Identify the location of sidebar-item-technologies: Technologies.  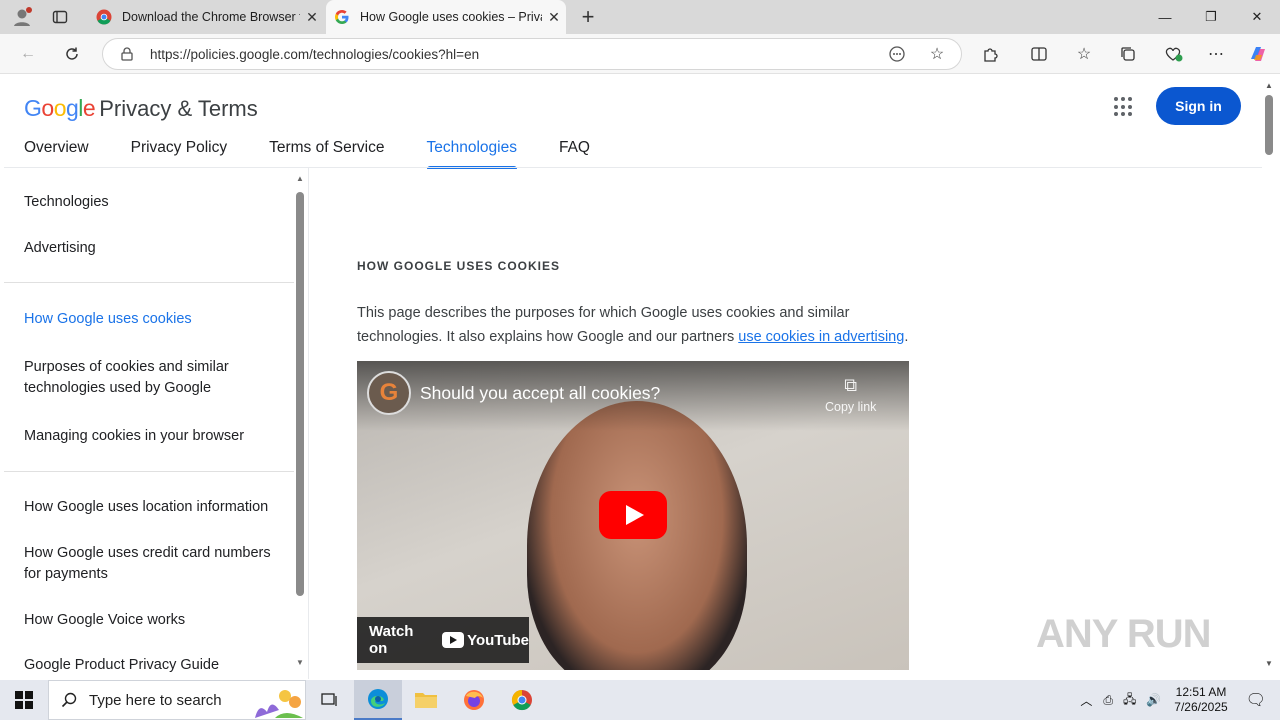
(151, 202).